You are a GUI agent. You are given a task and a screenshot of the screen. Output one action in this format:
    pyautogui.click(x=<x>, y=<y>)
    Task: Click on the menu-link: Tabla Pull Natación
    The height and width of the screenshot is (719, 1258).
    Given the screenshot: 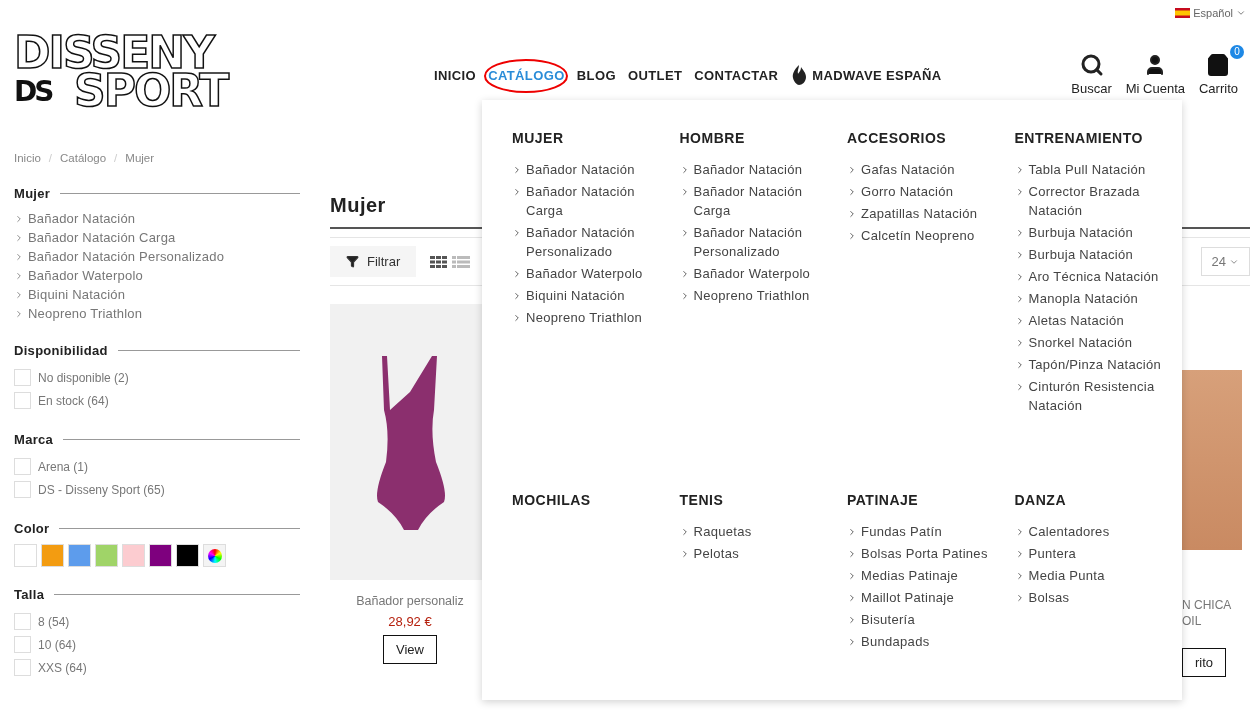 What is the action you would take?
    pyautogui.click(x=1088, y=169)
    